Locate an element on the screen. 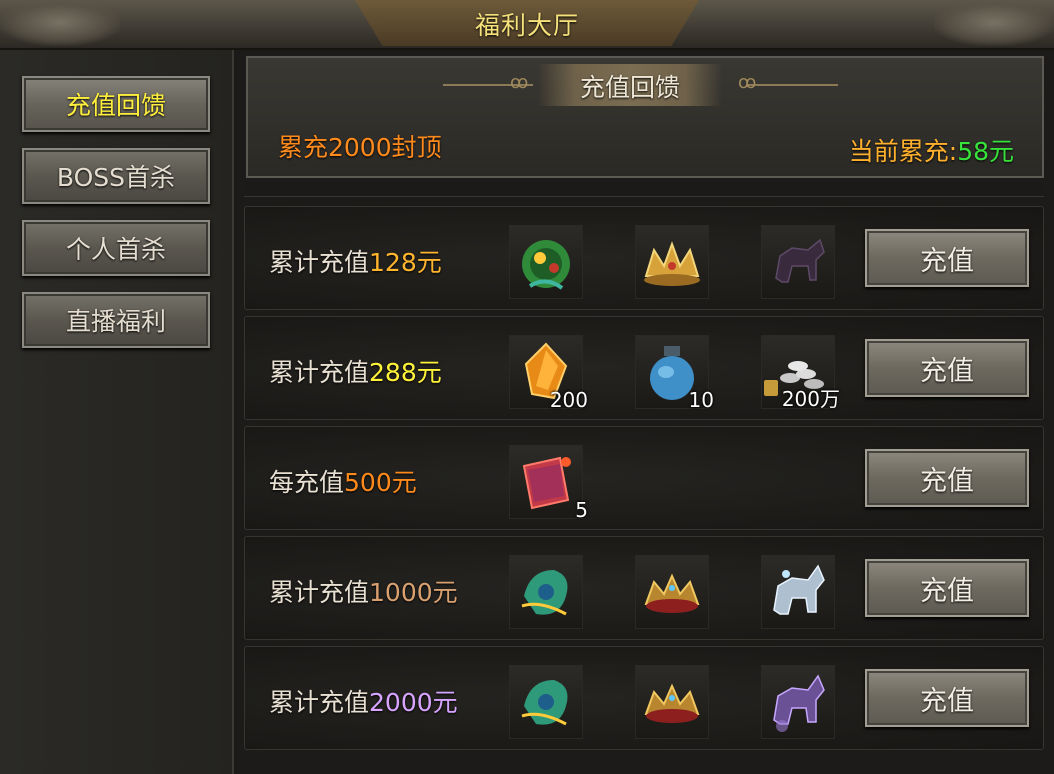 This screenshot has width=1054, height=774. red-book-icon: 5 is located at coordinates (548, 483).